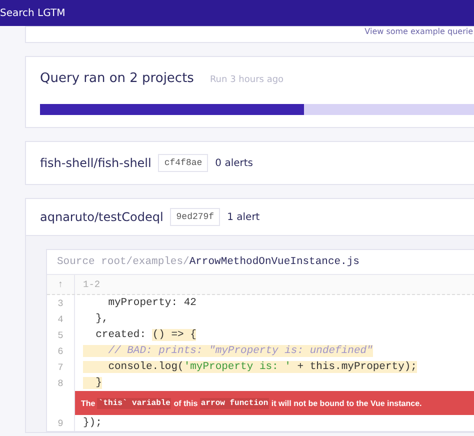 This screenshot has width=474, height=436. What do you see at coordinates (61, 319) in the screenshot?
I see `line-number: 4` at bounding box center [61, 319].